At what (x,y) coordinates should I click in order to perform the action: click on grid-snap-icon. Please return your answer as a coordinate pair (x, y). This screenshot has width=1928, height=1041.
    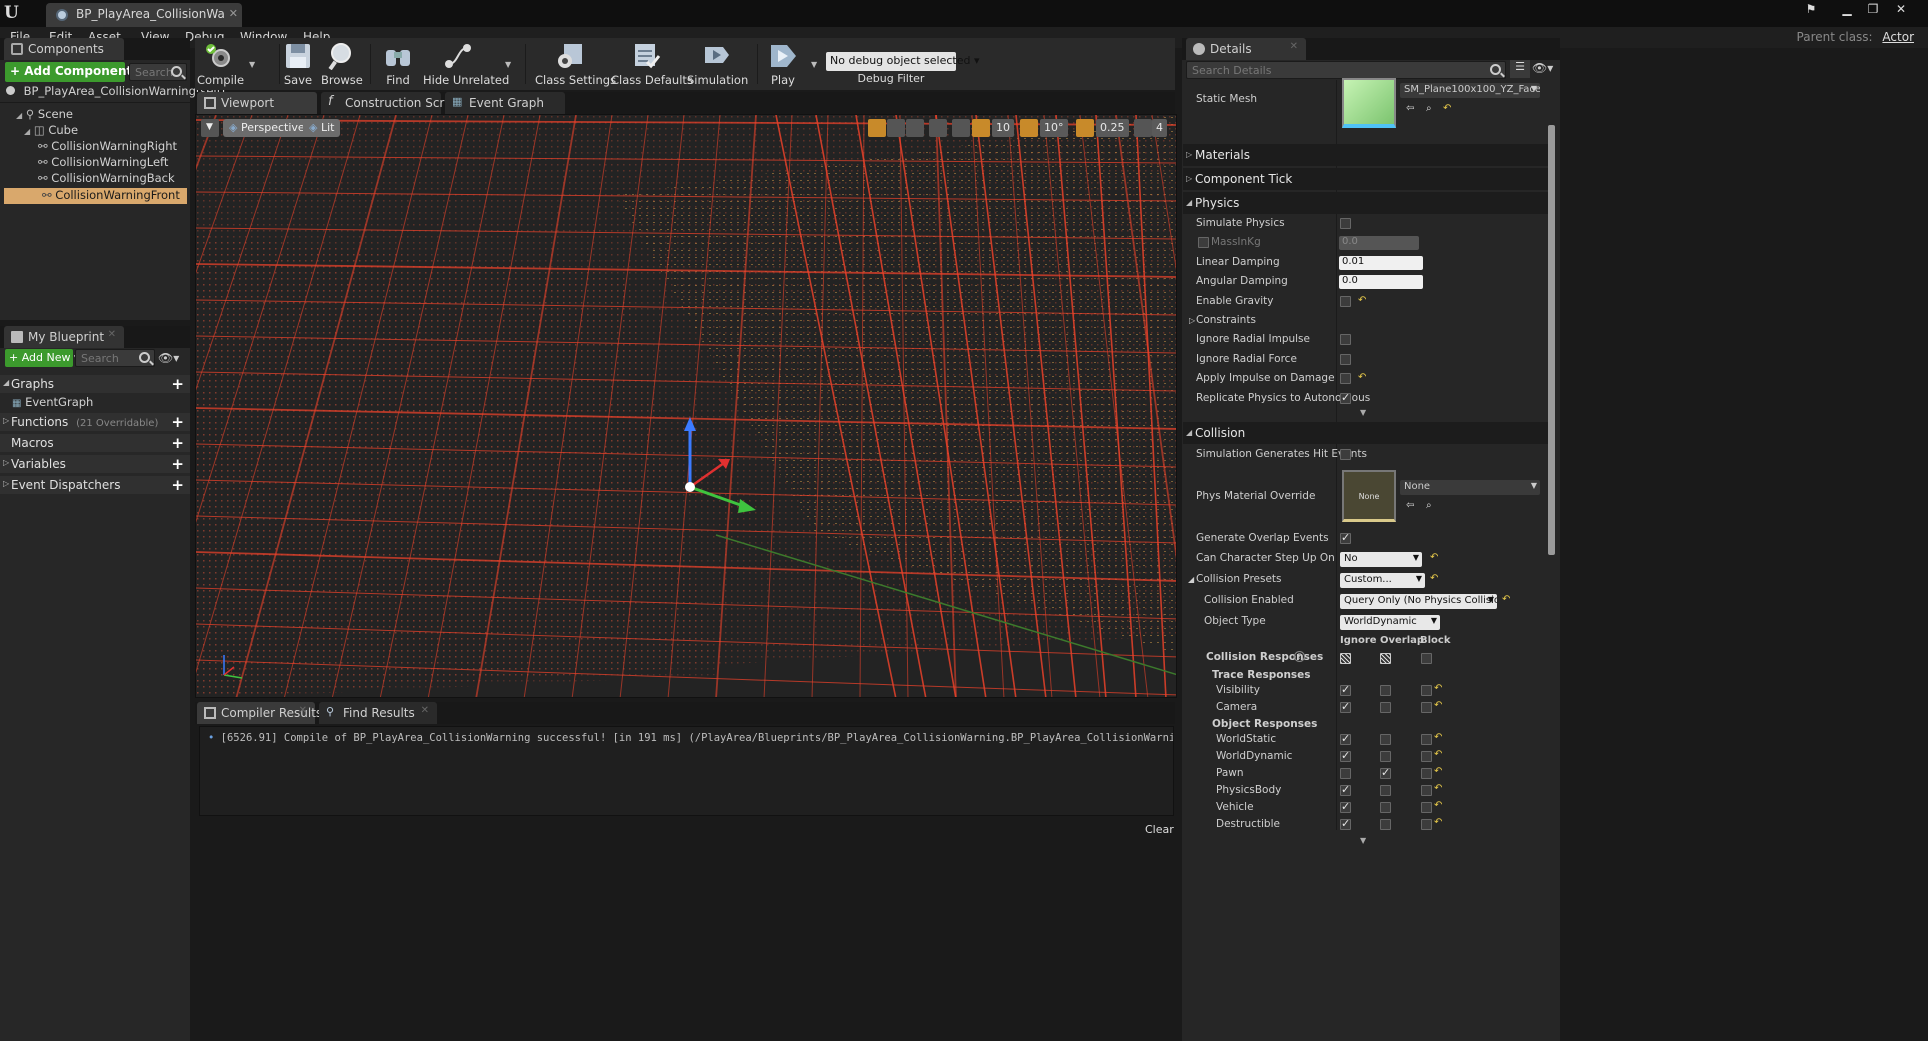
    Looking at the image, I should click on (981, 128).